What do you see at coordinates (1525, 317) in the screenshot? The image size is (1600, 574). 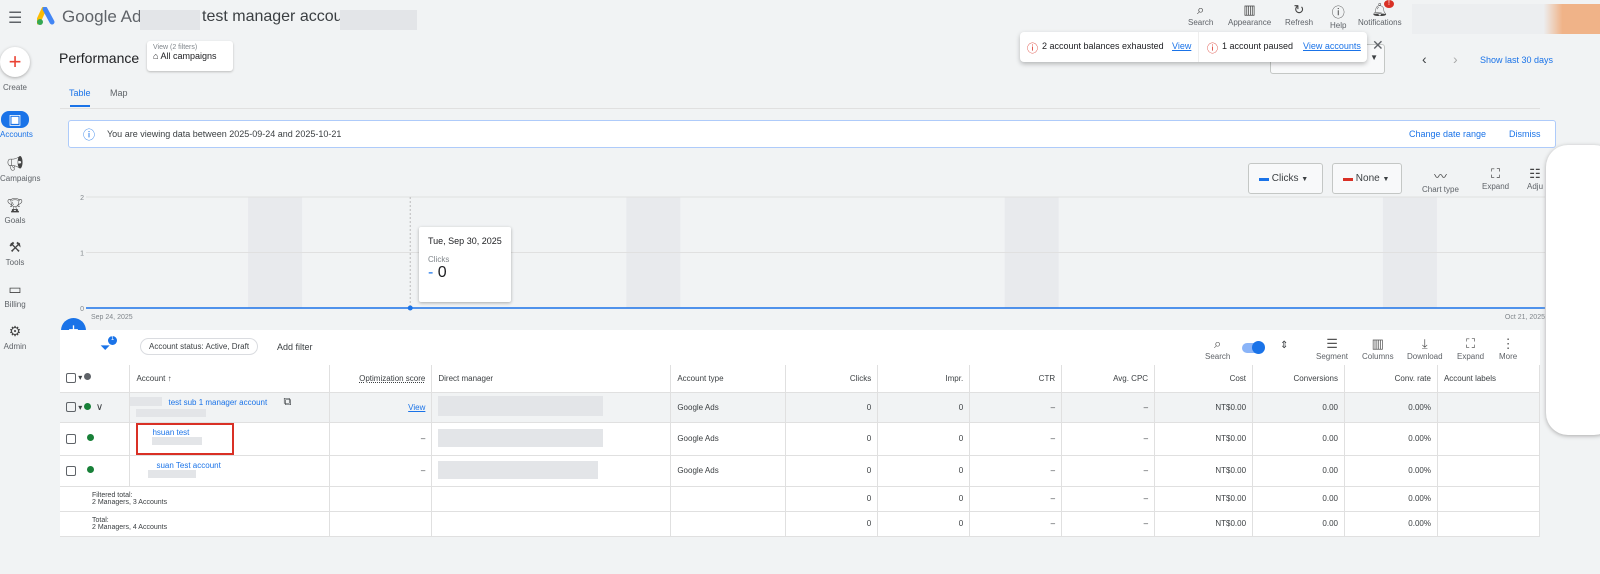 I see `x-end-label: Oct 21, 2025` at bounding box center [1525, 317].